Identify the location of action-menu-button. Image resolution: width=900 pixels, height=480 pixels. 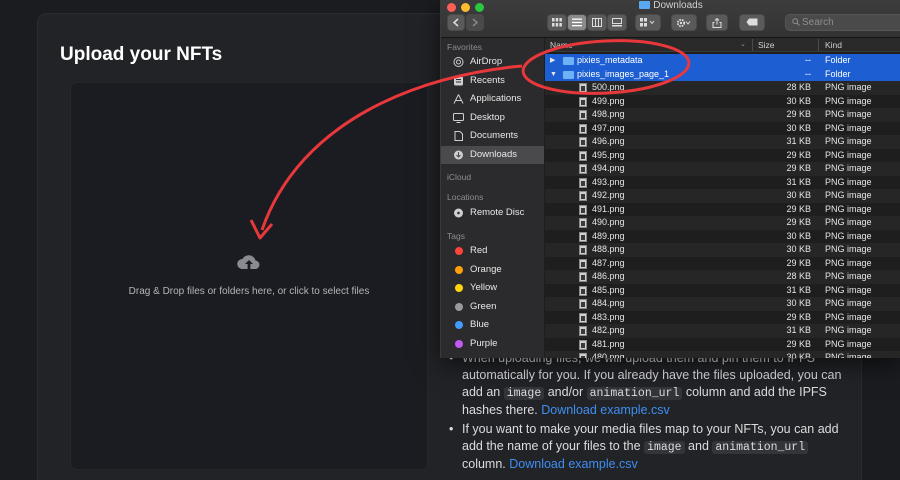
(684, 22).